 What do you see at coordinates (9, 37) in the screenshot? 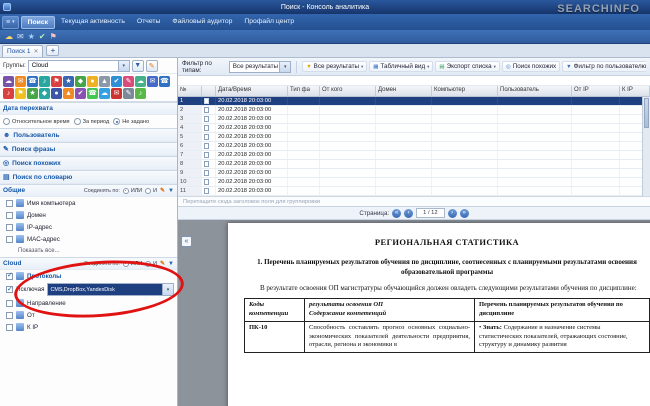
I see `ribbon-icon-1: ☁` at bounding box center [9, 37].